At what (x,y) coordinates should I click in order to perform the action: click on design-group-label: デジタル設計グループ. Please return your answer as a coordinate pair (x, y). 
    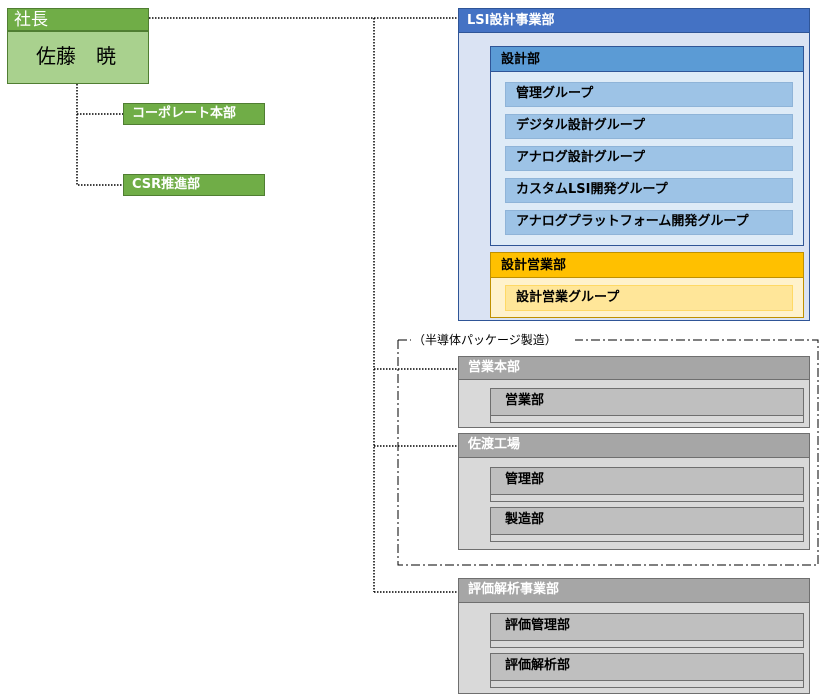
    Looking at the image, I should click on (580, 125).